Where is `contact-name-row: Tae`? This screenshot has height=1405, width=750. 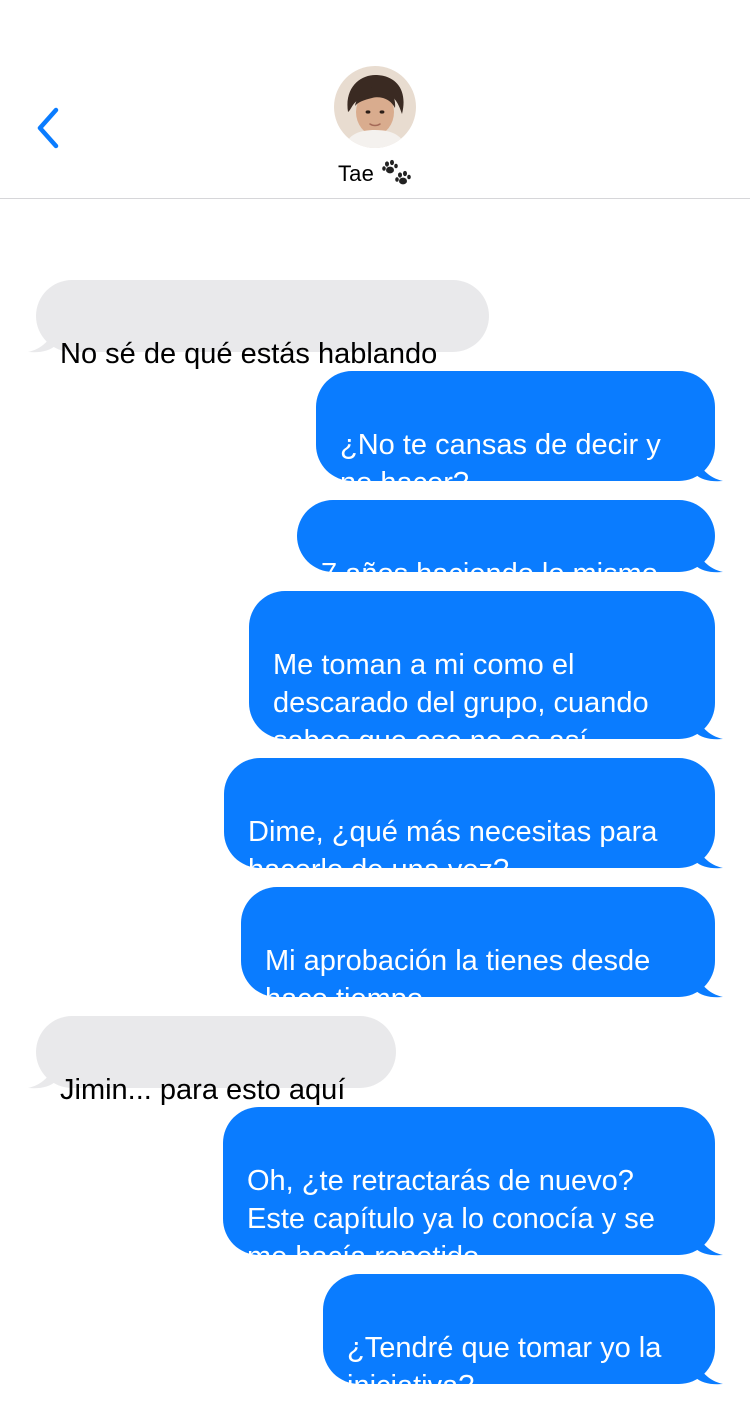
contact-name-row: Tae is located at coordinates (375, 174).